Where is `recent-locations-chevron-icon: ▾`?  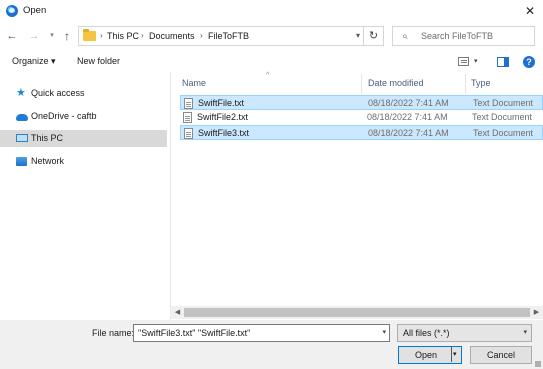 recent-locations-chevron-icon: ▾ is located at coordinates (52, 36).